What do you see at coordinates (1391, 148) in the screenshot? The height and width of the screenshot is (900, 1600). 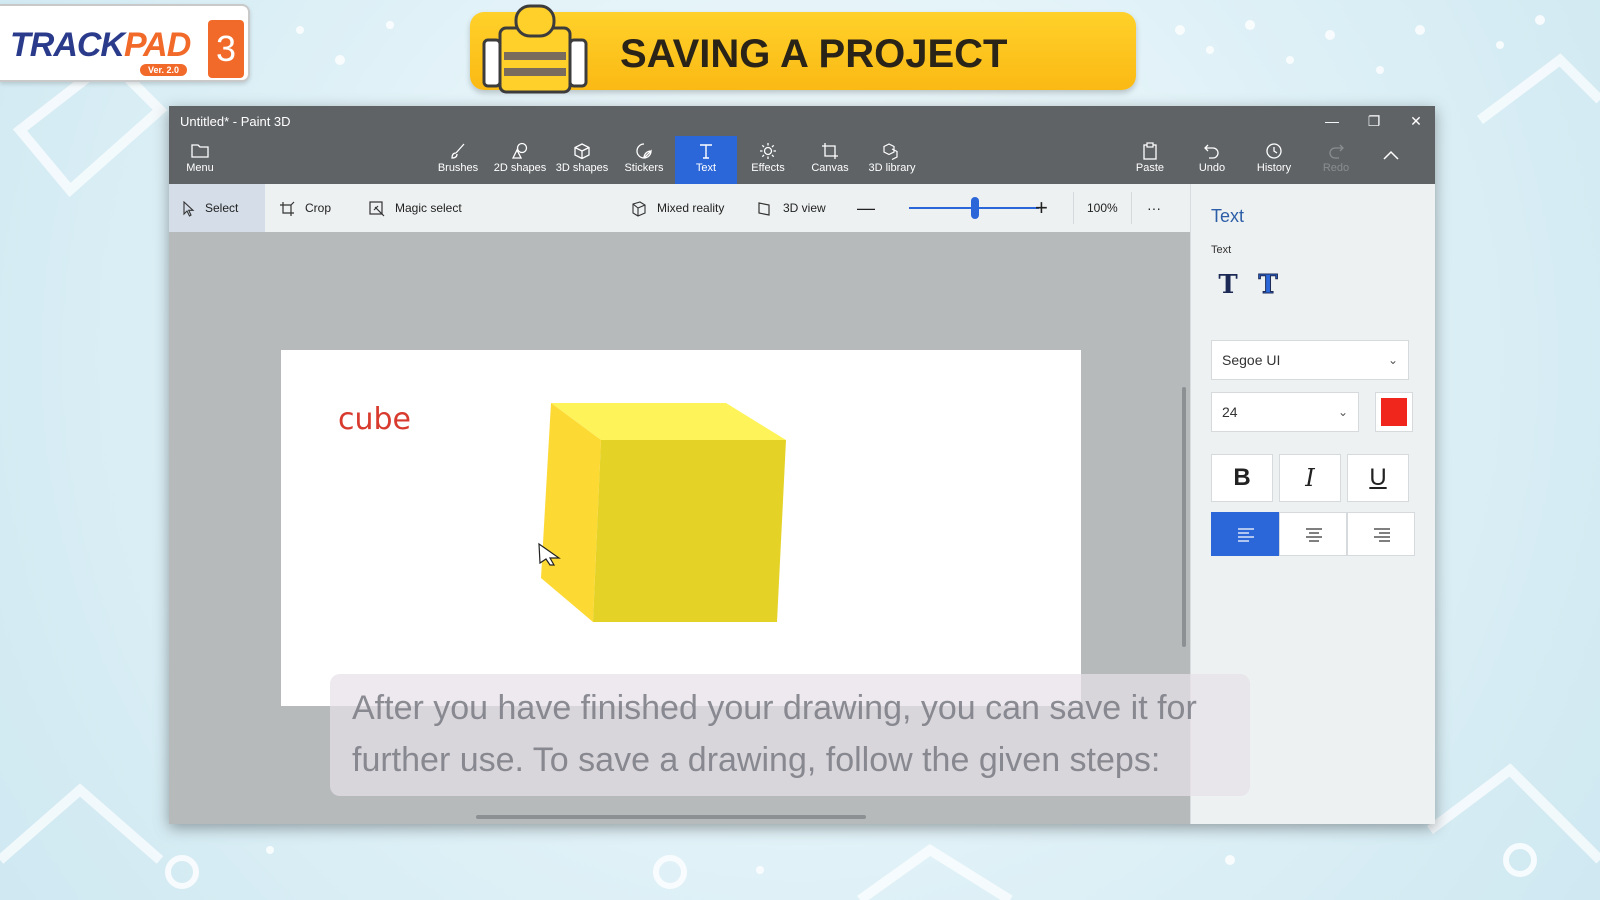 I see `chevron-up-icon` at bounding box center [1391, 148].